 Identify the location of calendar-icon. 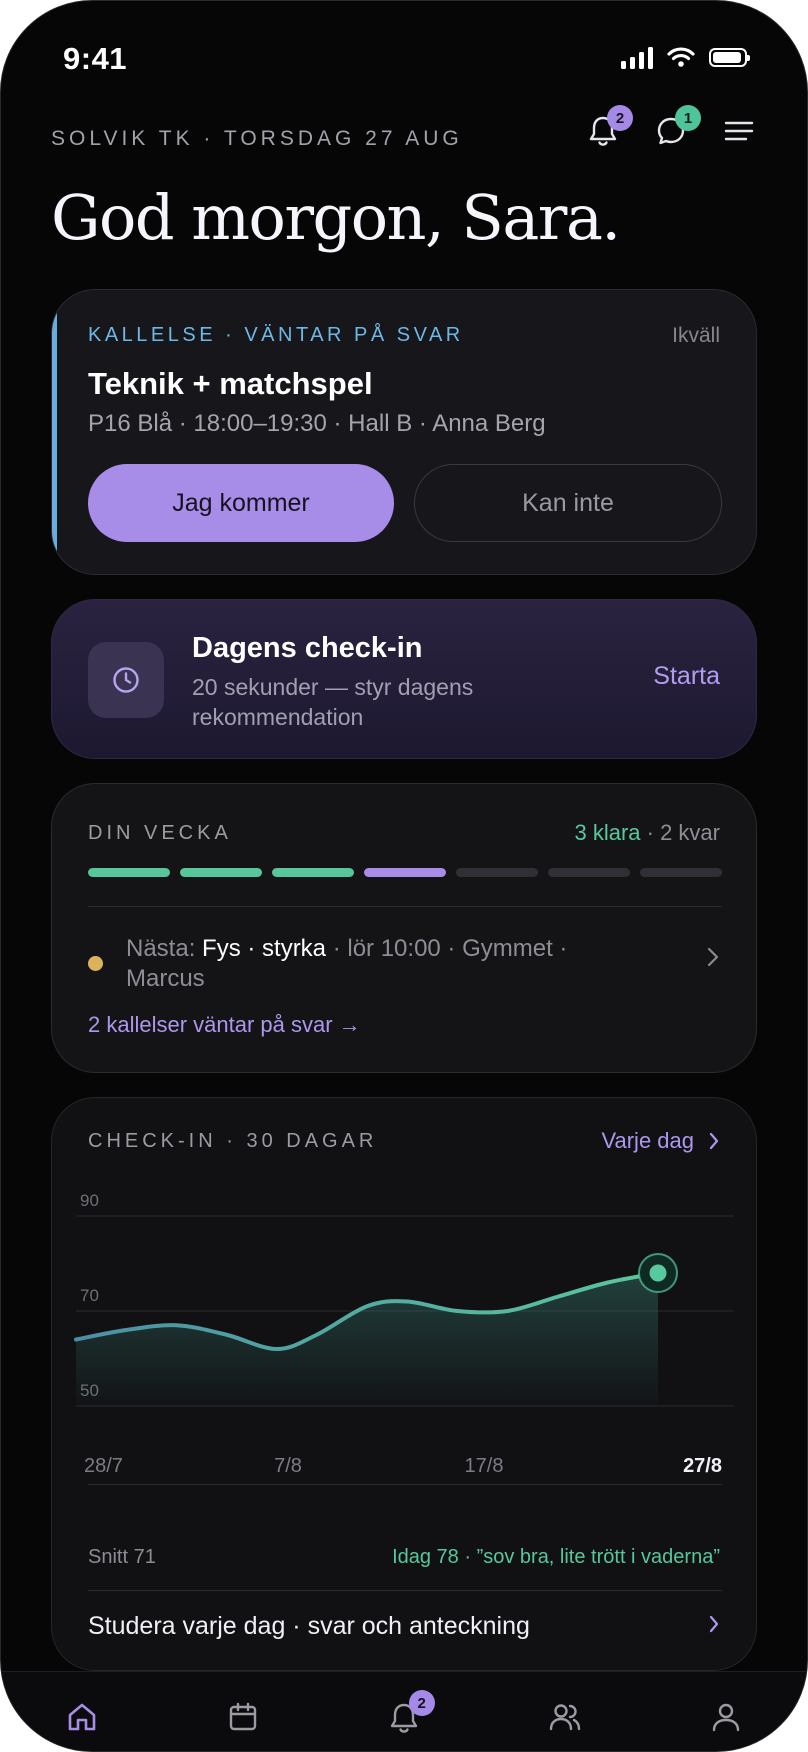
(242, 1716).